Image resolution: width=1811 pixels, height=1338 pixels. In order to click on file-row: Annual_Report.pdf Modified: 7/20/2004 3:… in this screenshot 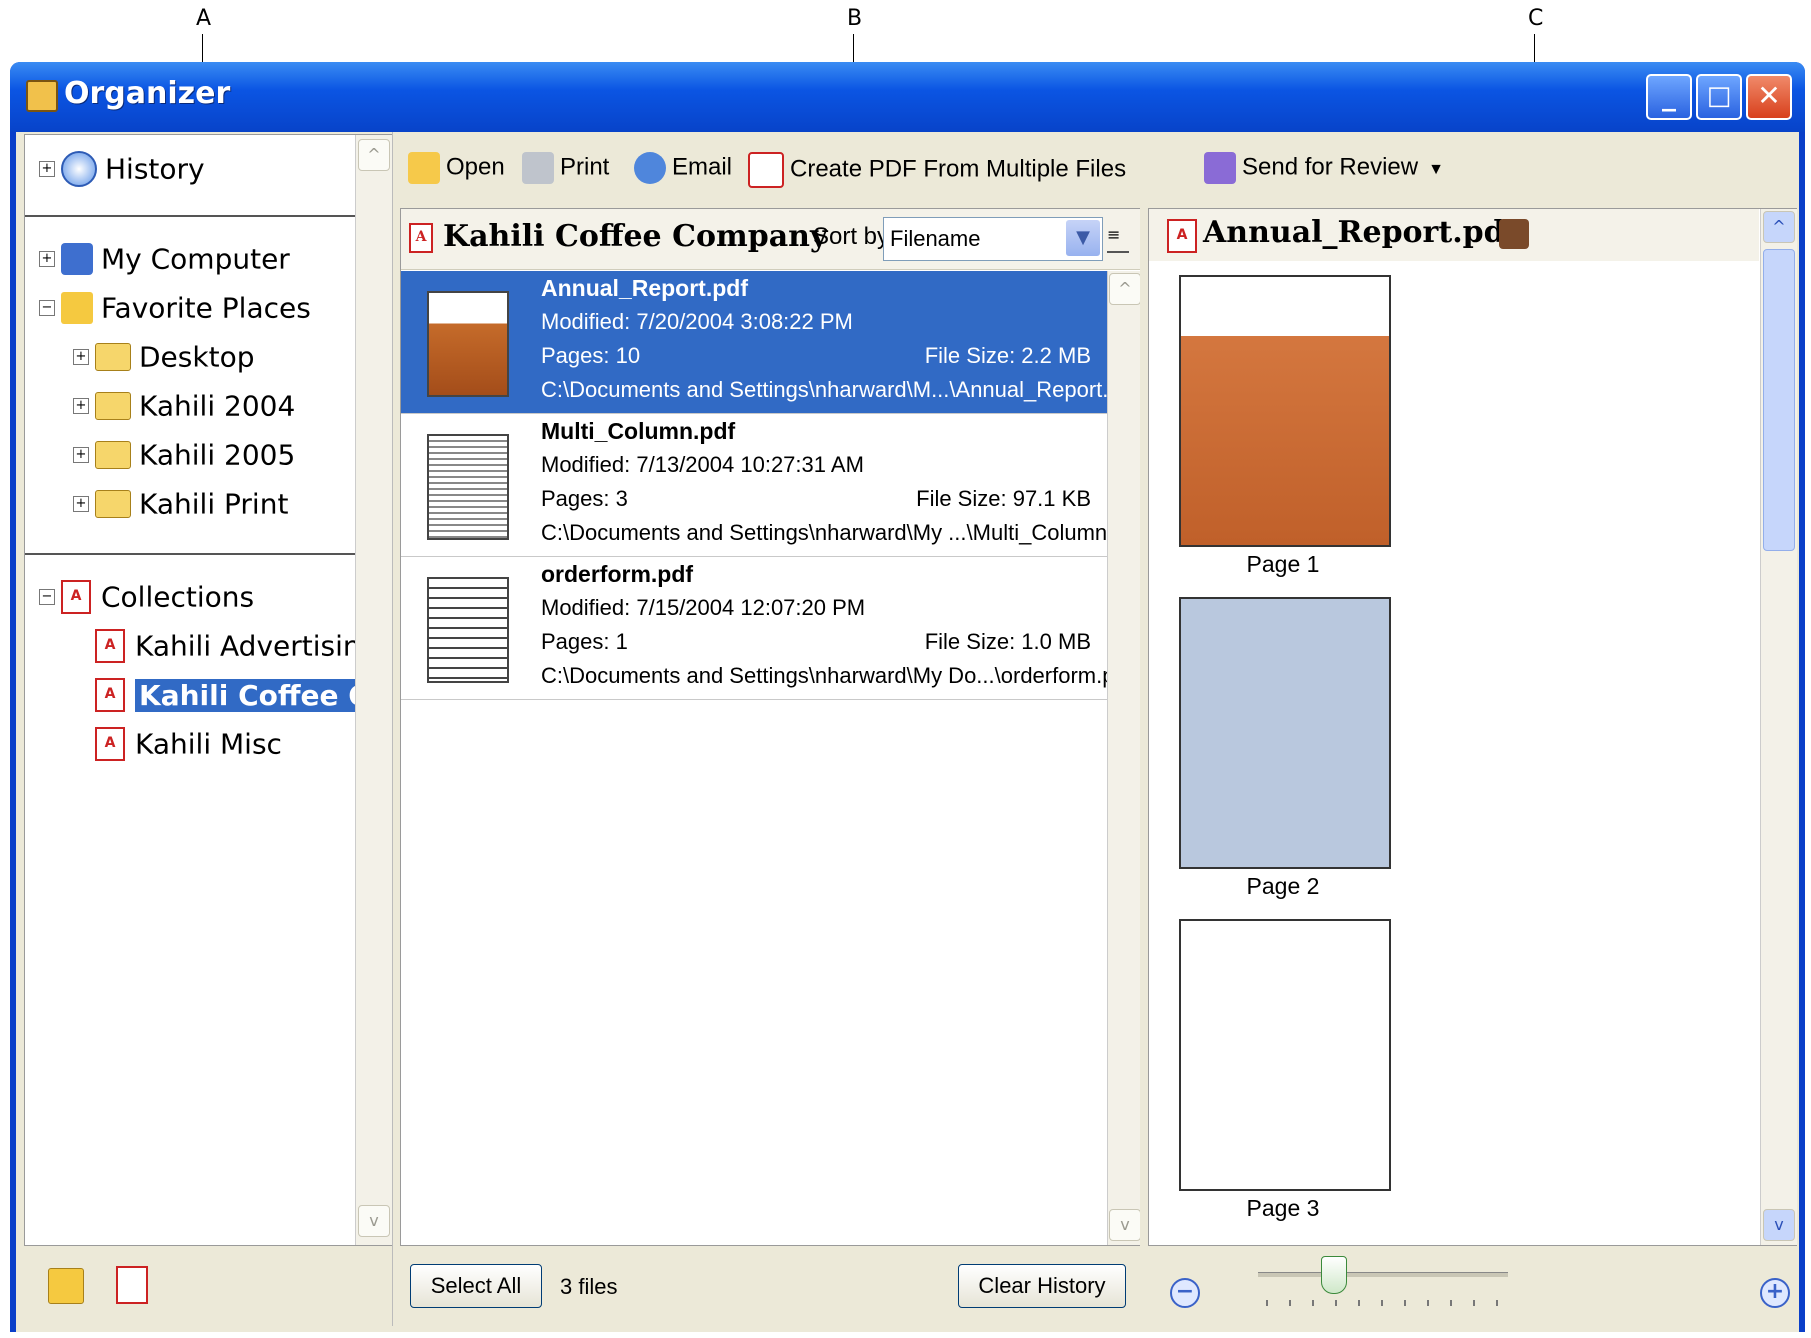, I will do `click(770, 342)`.